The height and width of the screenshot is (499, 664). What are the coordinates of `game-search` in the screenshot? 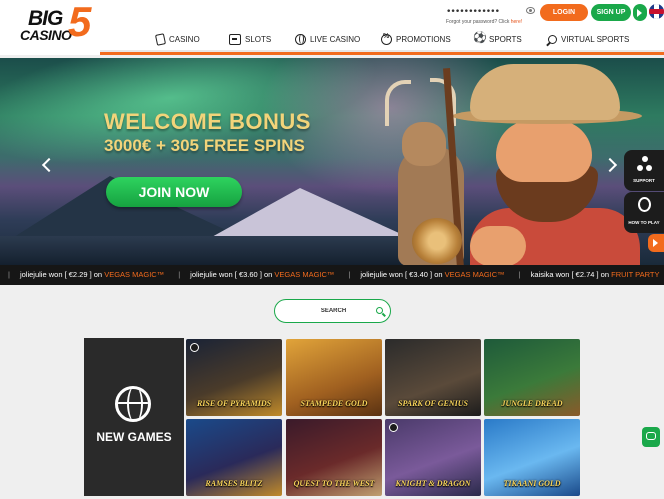 It's located at (333, 311).